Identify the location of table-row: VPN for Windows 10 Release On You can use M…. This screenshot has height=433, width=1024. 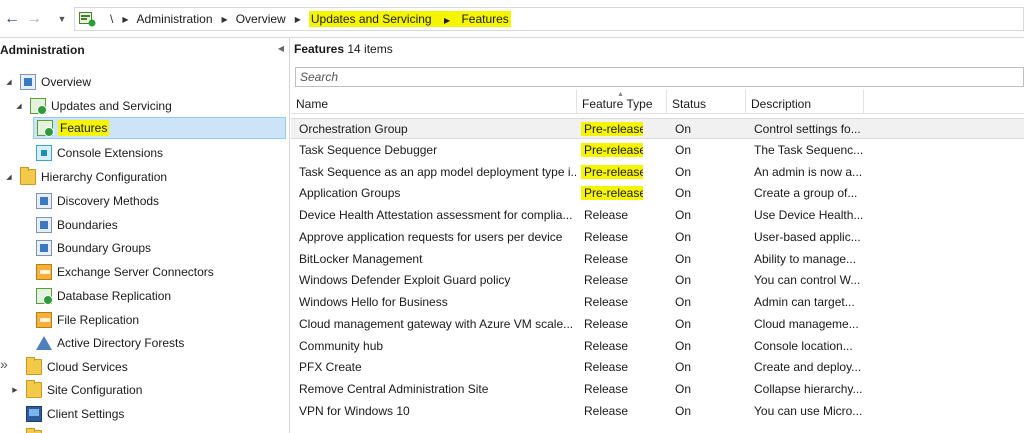
(657, 411).